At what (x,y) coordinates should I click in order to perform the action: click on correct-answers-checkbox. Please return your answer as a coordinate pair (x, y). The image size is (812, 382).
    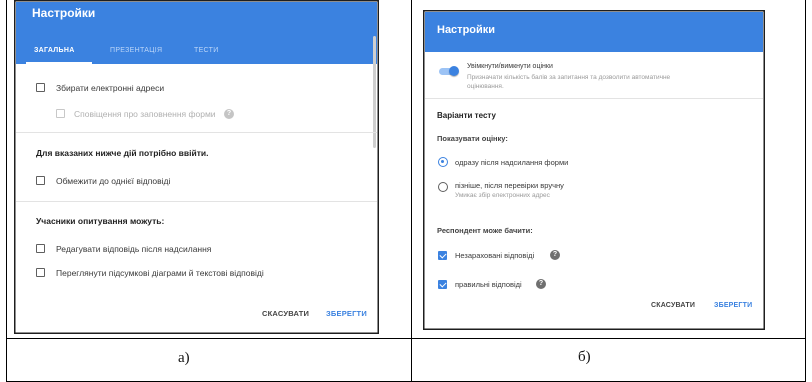
    Looking at the image, I should click on (442, 284).